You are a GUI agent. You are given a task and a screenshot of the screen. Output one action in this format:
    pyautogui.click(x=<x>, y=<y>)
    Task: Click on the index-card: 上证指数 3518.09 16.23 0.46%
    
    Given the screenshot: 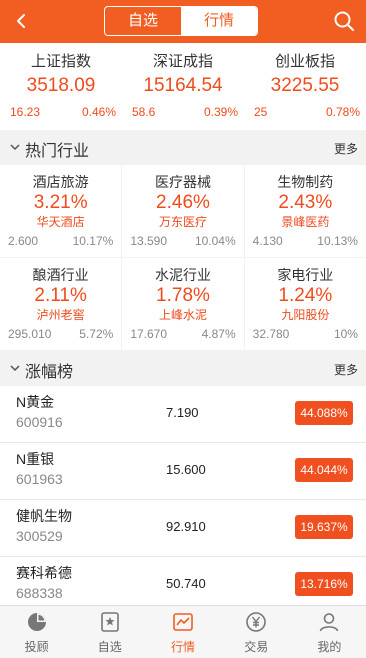 What is the action you would take?
    pyautogui.click(x=61, y=91)
    